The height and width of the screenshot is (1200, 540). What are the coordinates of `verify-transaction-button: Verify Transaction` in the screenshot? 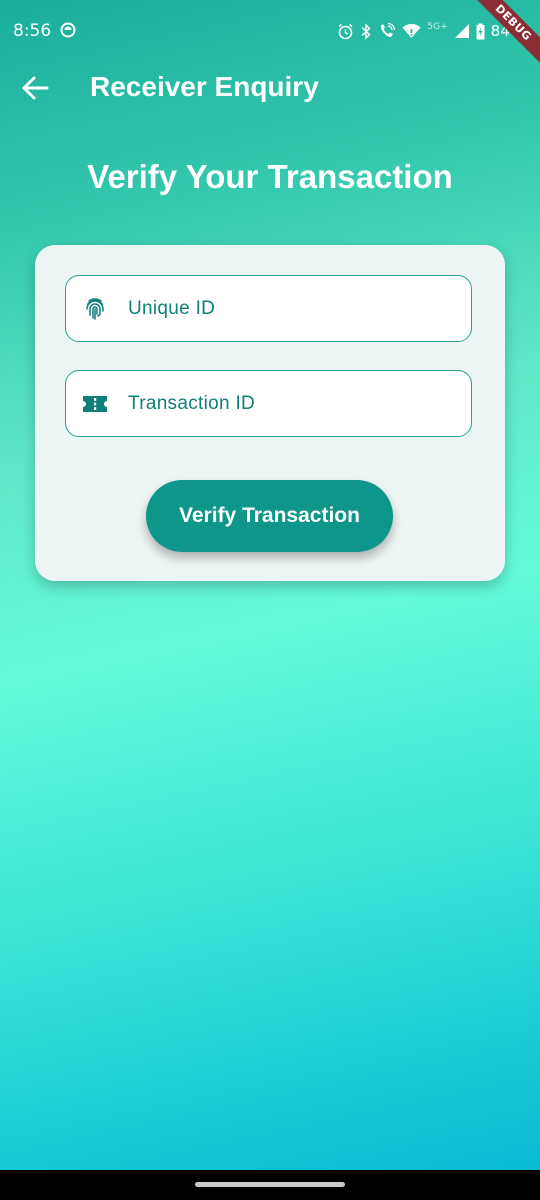 It's located at (269, 516).